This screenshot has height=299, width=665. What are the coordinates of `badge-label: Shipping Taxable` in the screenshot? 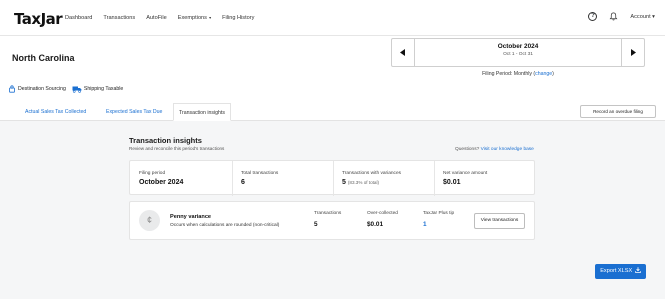 It's located at (103, 89).